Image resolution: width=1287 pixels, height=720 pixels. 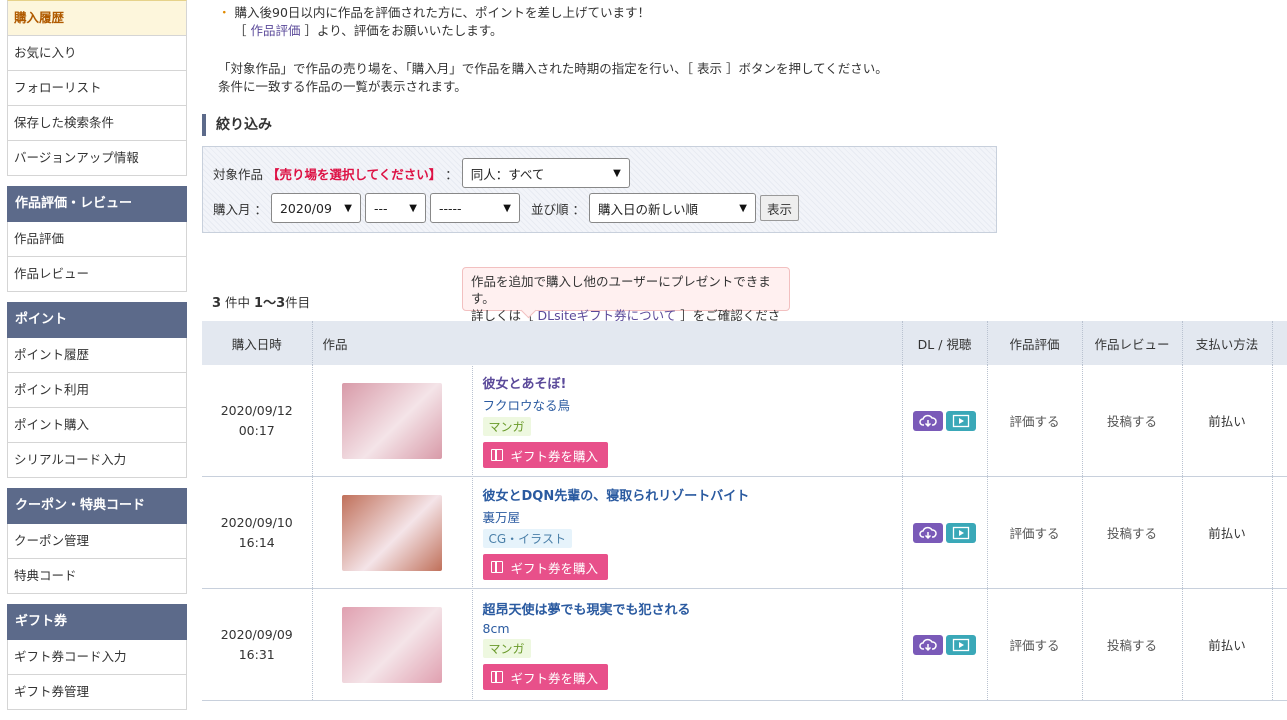 I want to click on sidebar-item-point-use: ポイント利用, so click(x=97, y=390).